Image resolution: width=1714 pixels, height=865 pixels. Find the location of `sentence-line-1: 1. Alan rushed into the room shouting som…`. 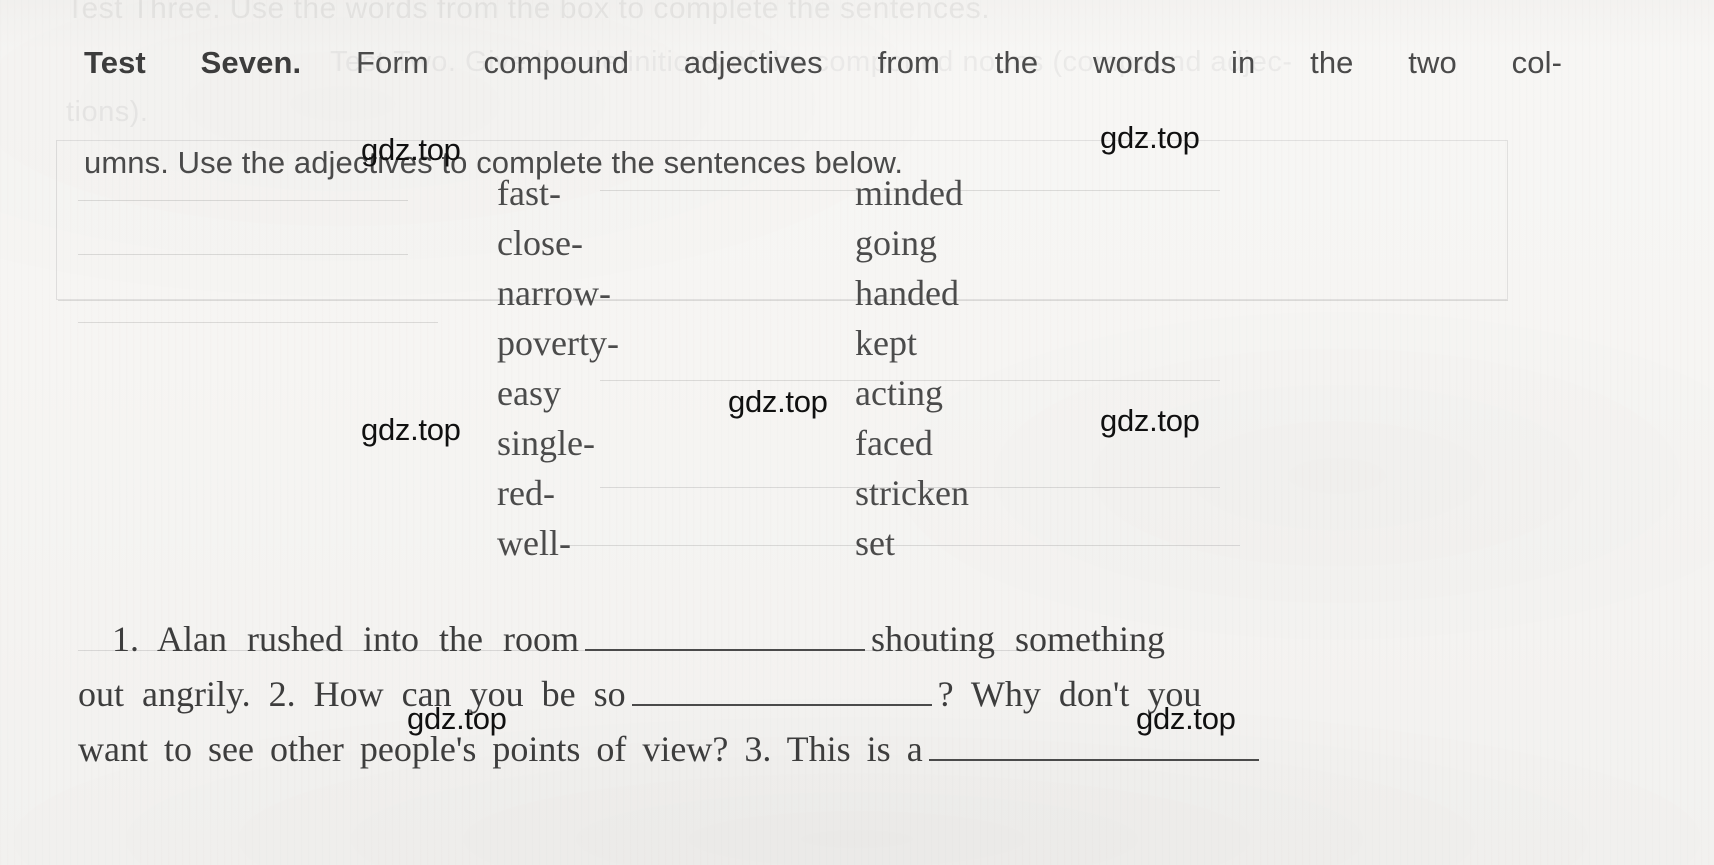

sentence-line-1: 1. Alan rushed into the room shouting som… is located at coordinates (806, 639).